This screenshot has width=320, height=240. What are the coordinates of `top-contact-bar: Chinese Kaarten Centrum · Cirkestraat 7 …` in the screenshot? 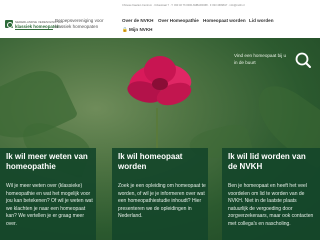 It's located at (160, 7).